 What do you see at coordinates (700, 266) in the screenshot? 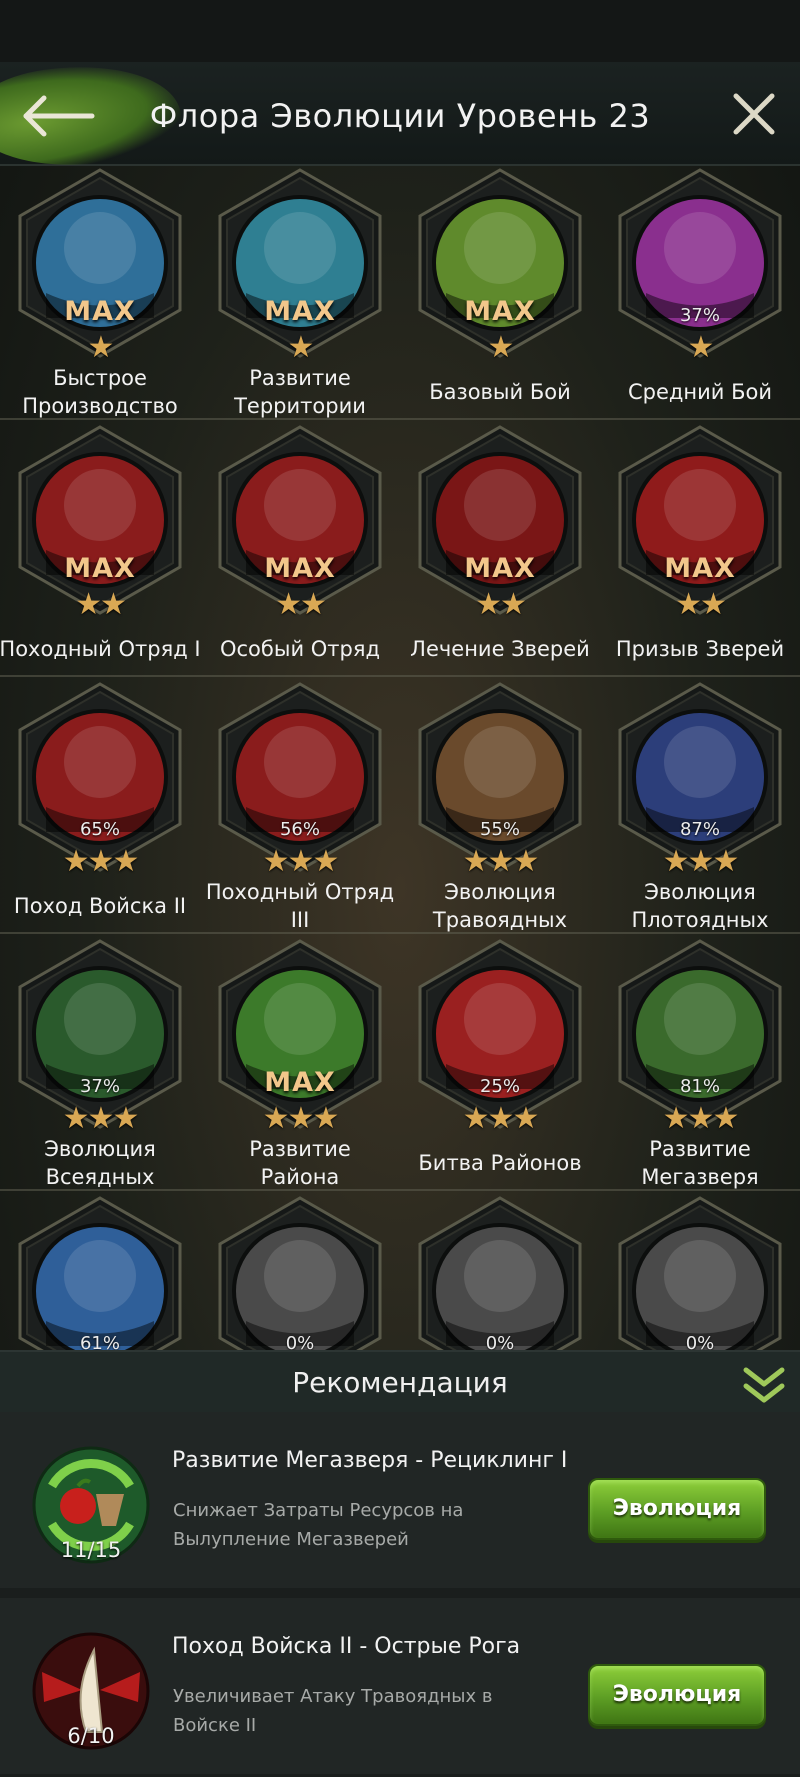
I see `skill-icon-frame: 37% ★` at bounding box center [700, 266].